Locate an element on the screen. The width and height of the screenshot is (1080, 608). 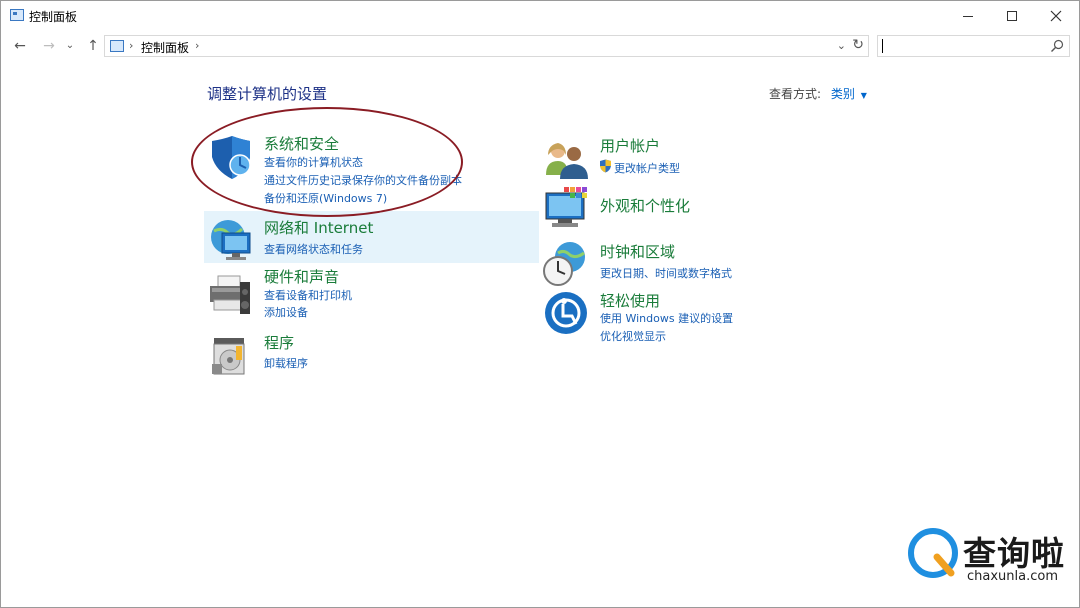
breadcrumb-control-panel: 控制面板 is located at coordinates (165, 47).